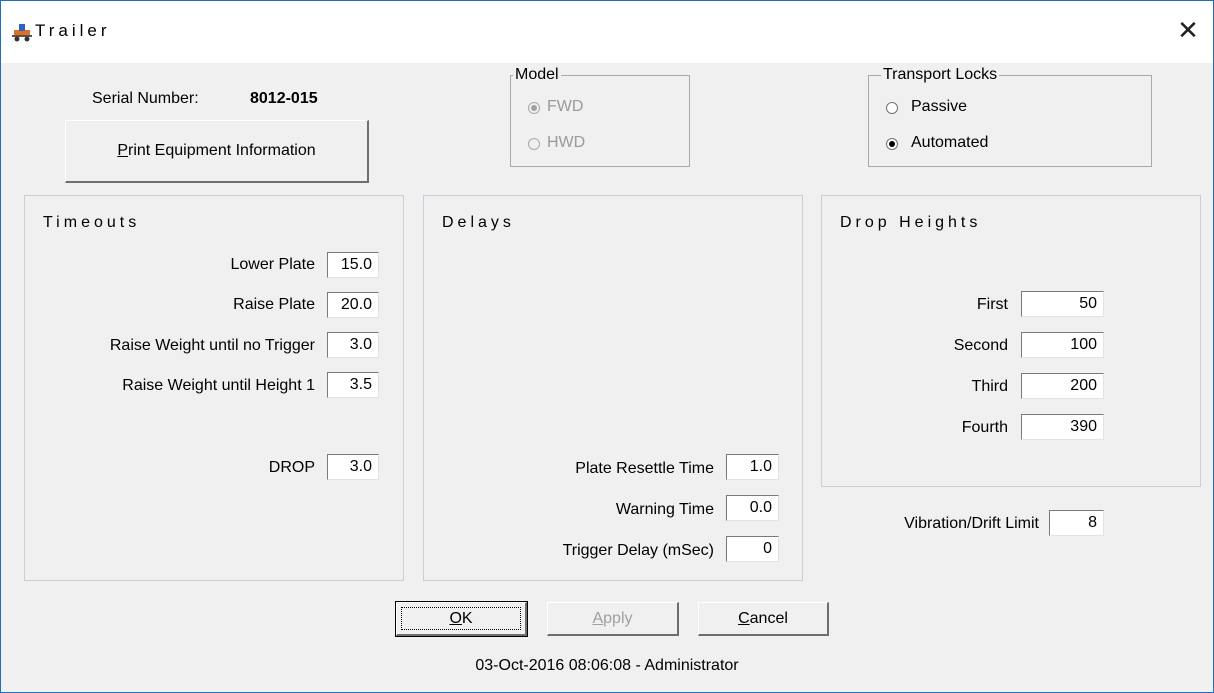 The image size is (1214, 693). Describe the element at coordinates (1010, 116) in the screenshot. I see `transport-locks-group: Transport Locks Passive Automated` at that location.